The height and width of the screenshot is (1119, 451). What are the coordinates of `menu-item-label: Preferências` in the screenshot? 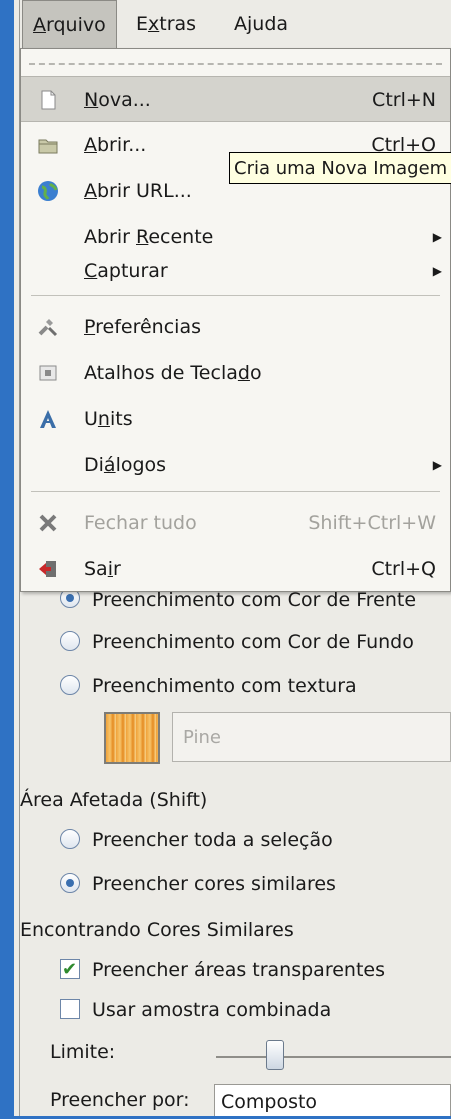 It's located at (142, 327).